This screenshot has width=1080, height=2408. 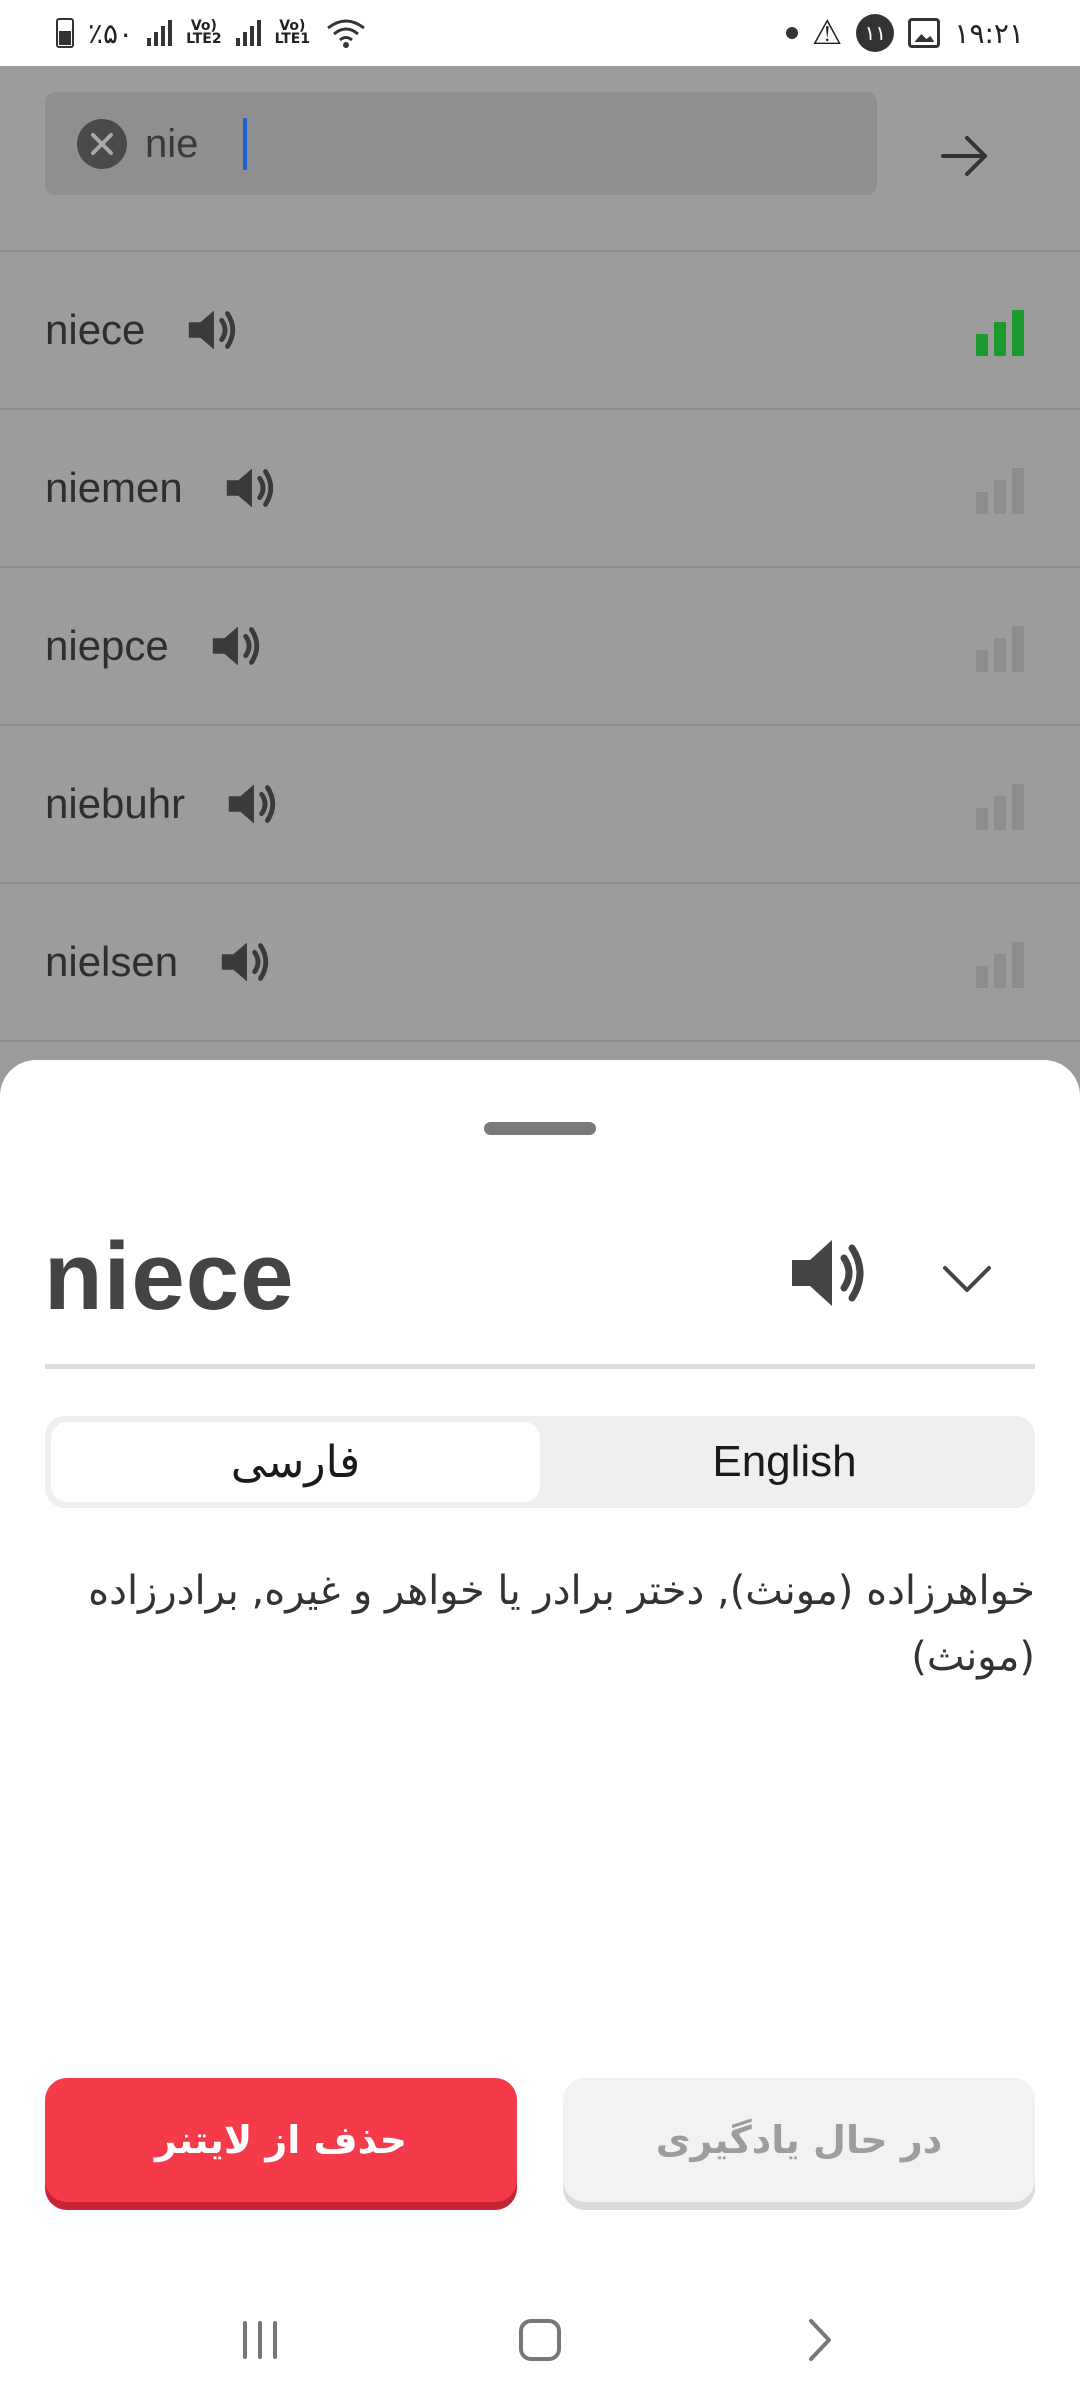 I want to click on home-icon, so click(x=540, y=2340).